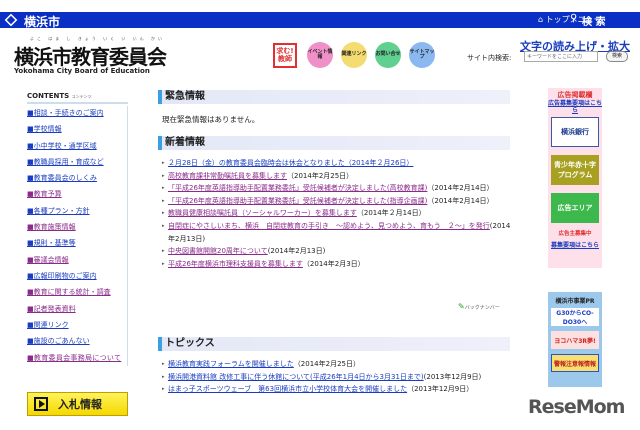 The width and height of the screenshot is (640, 430). Describe the element at coordinates (575, 208) in the screenshot. I see `ad-banner-area: 広告エリア` at that location.